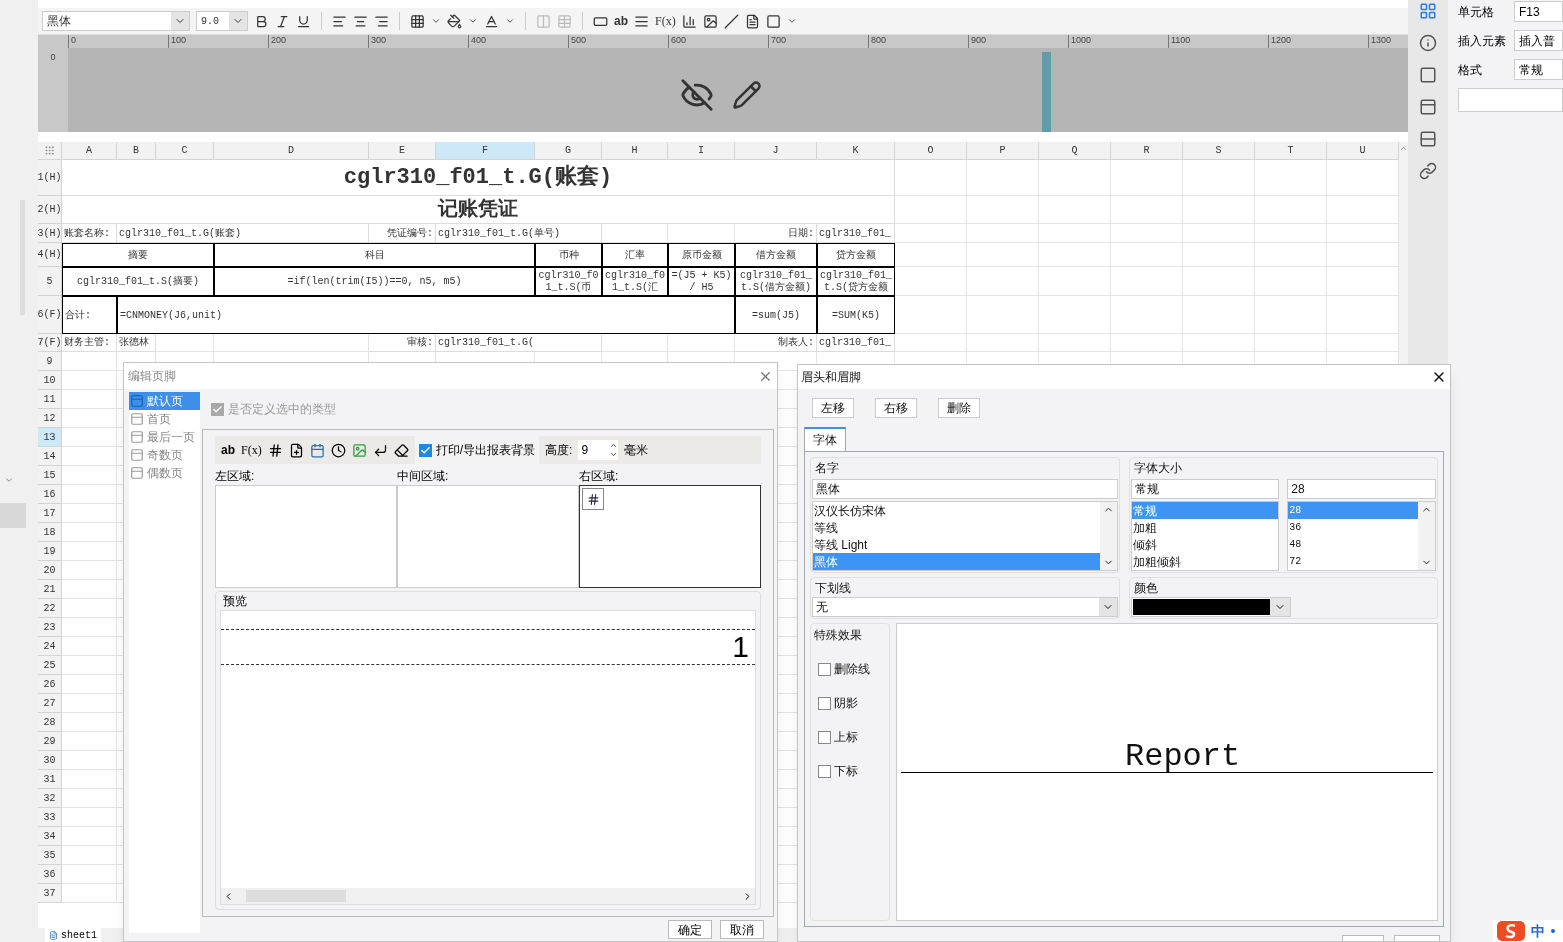  What do you see at coordinates (825, 439) in the screenshot?
I see `tab: 字体` at bounding box center [825, 439].